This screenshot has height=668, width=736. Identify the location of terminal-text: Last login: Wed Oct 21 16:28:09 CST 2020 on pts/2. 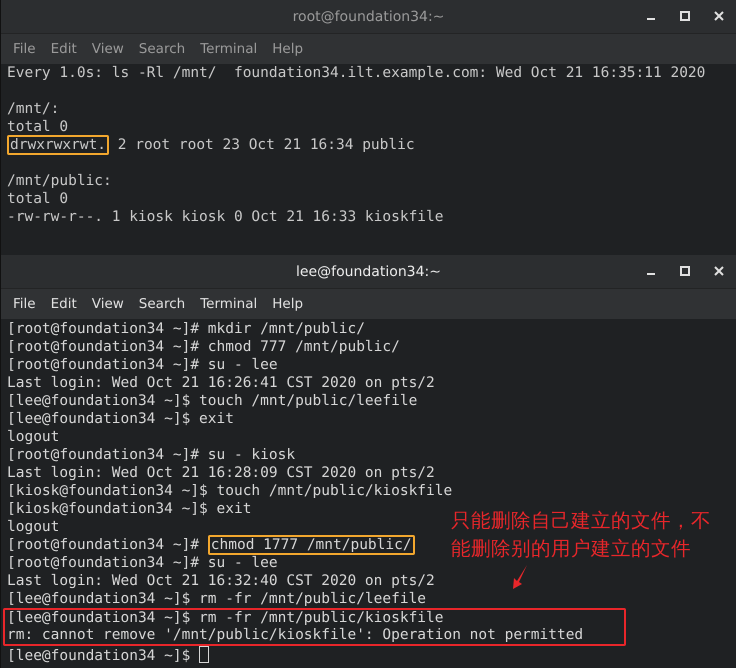
(221, 473).